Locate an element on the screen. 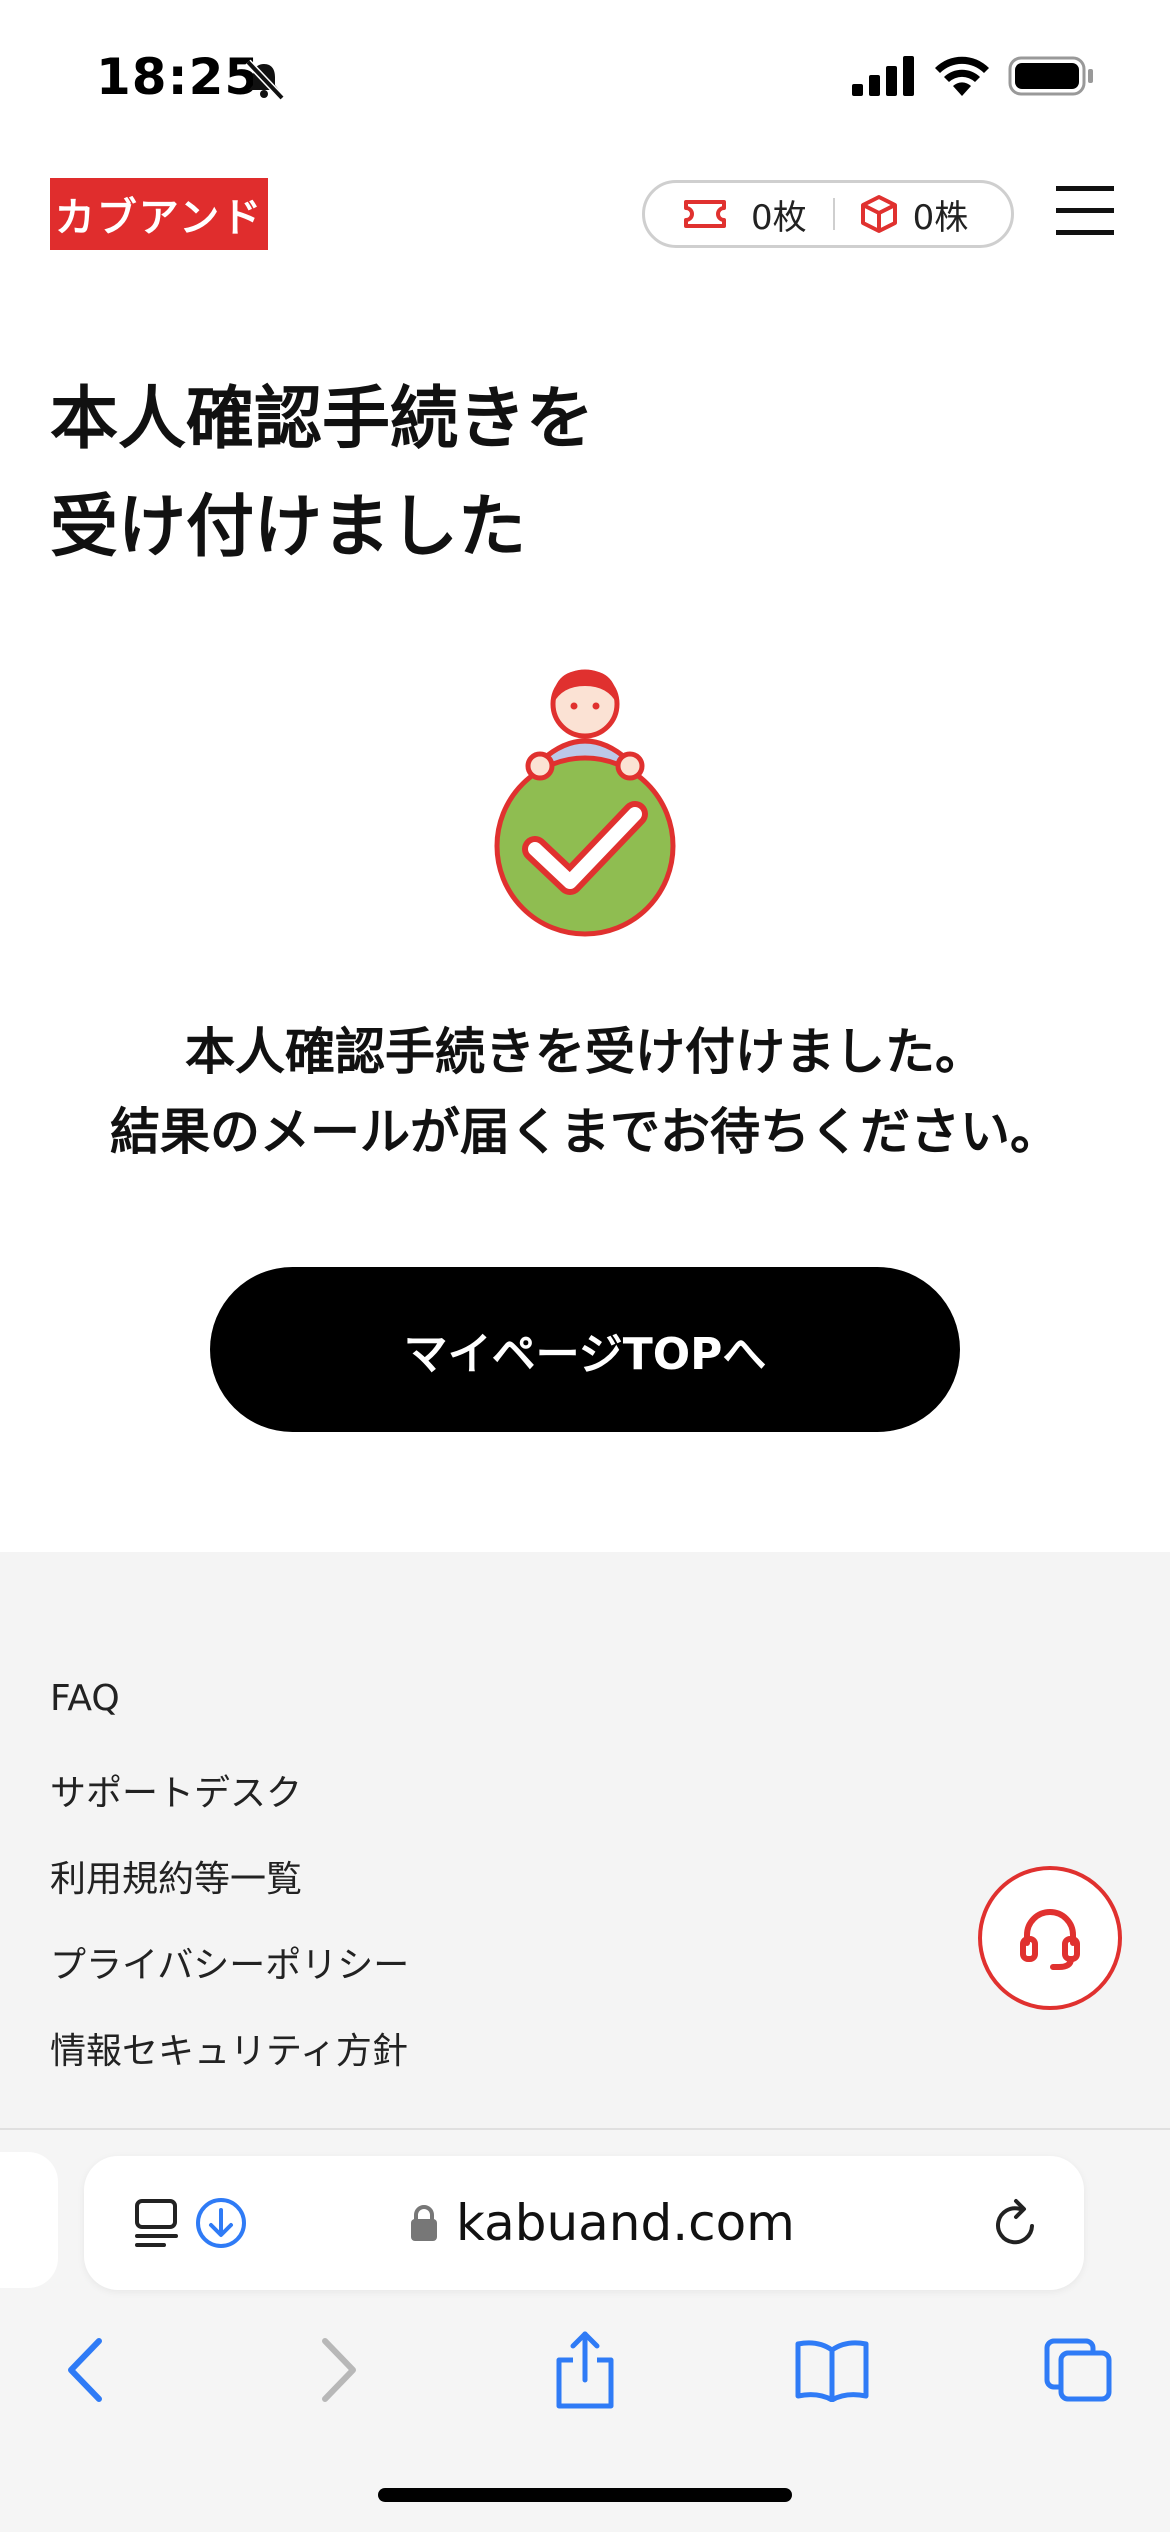 The height and width of the screenshot is (2532, 1170). share-button is located at coordinates (585, 2370).